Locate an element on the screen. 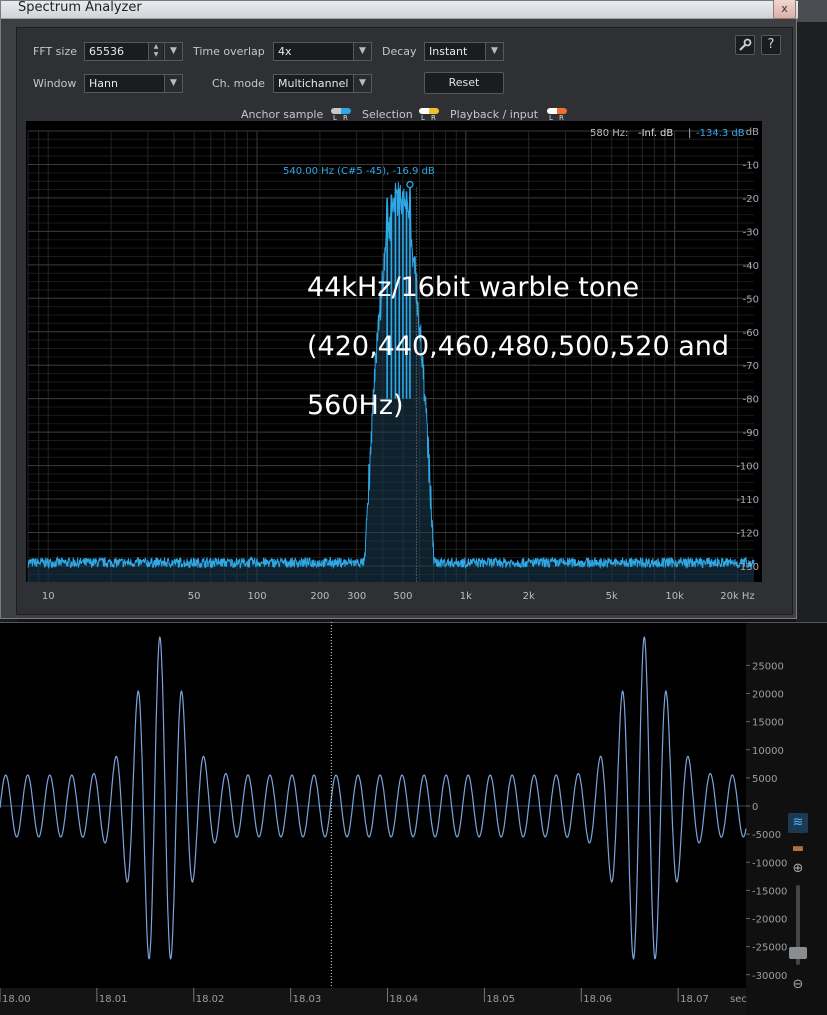  y-tick-label: 10000 is located at coordinates (768, 751).